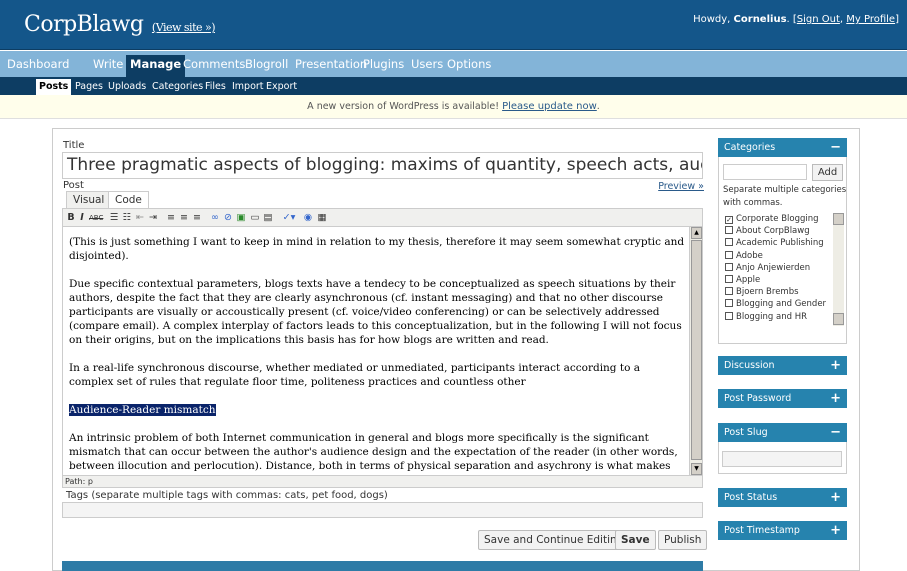 Image resolution: width=907 pixels, height=571 pixels. What do you see at coordinates (89, 87) in the screenshot?
I see `submenu-pages: Pages` at bounding box center [89, 87].